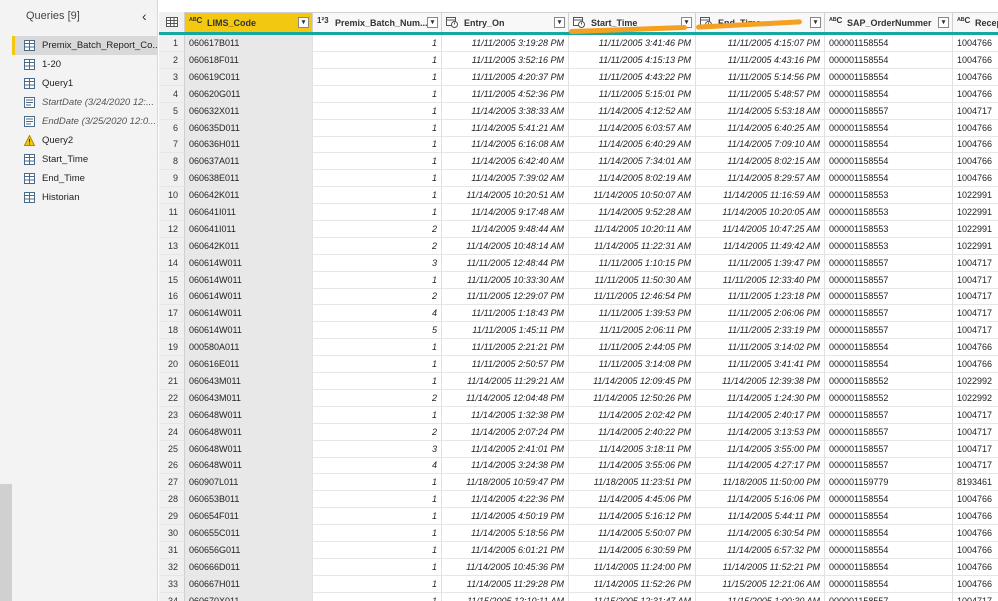 The width and height of the screenshot is (998, 601). Describe the element at coordinates (86, 159) in the screenshot. I see `query-item: Start_Time` at that location.